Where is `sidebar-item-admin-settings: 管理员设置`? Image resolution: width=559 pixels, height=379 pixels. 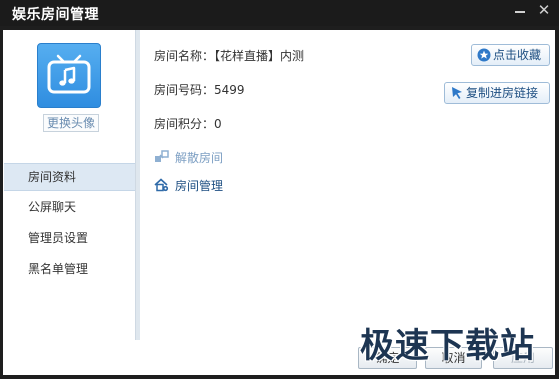
sidebar-item-admin-settings: 管理员设置 is located at coordinates (69, 238).